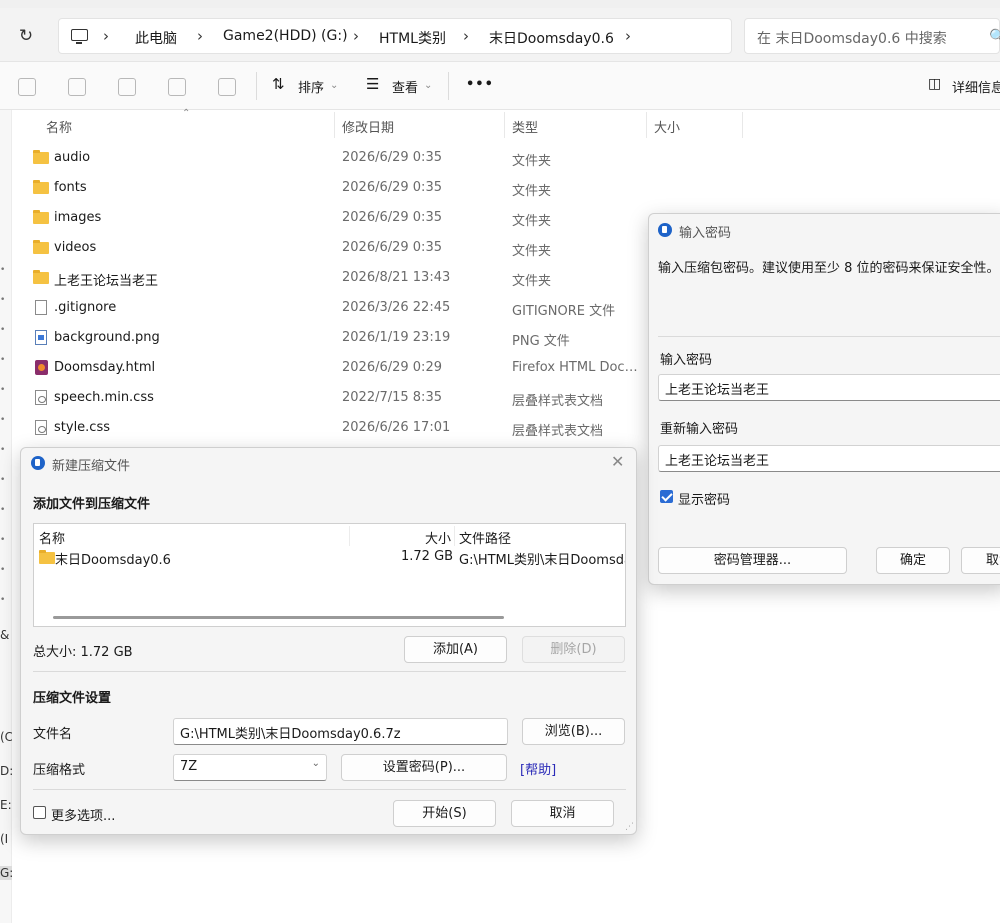 The image size is (1000, 923). I want to click on format-select: 7Z ⌄, so click(250, 767).